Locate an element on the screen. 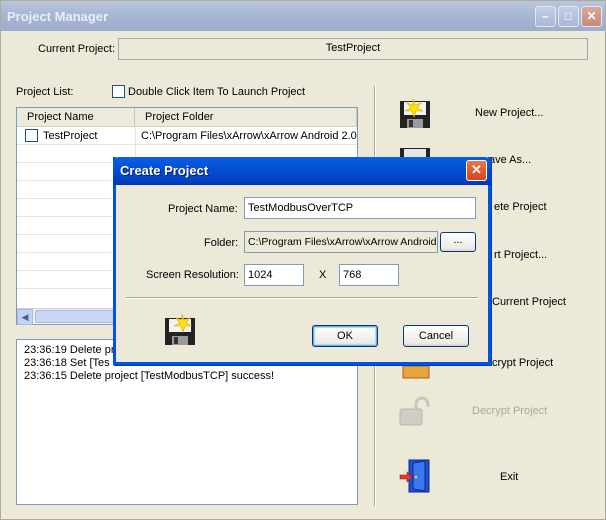 The height and width of the screenshot is (520, 606). encrypt-project-icon is located at coordinates (416, 374).